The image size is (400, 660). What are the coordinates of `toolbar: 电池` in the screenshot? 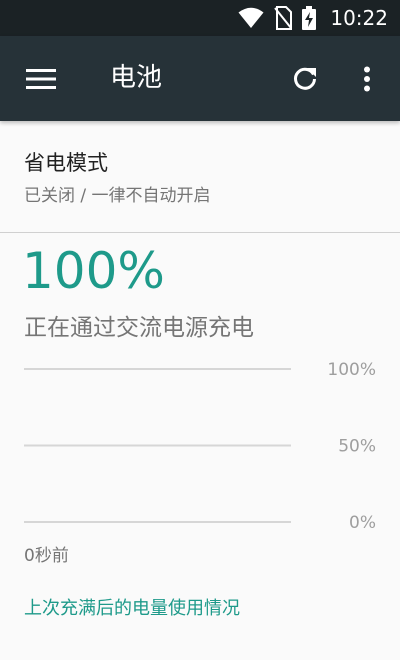 It's located at (200, 78).